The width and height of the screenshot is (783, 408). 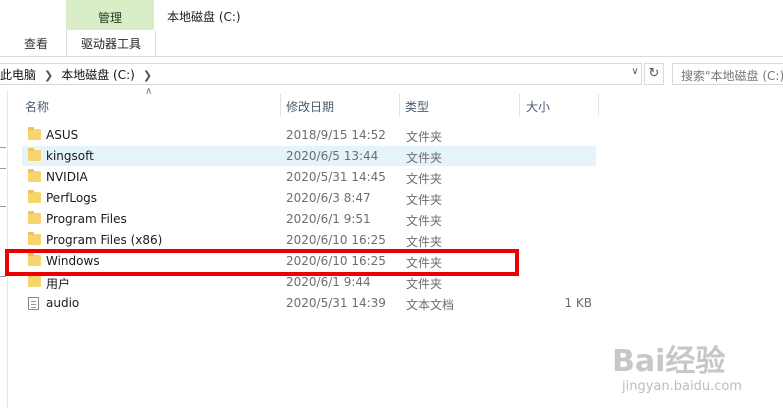 What do you see at coordinates (336, 135) in the screenshot?
I see `file-date: 2018/9/15 14:52` at bounding box center [336, 135].